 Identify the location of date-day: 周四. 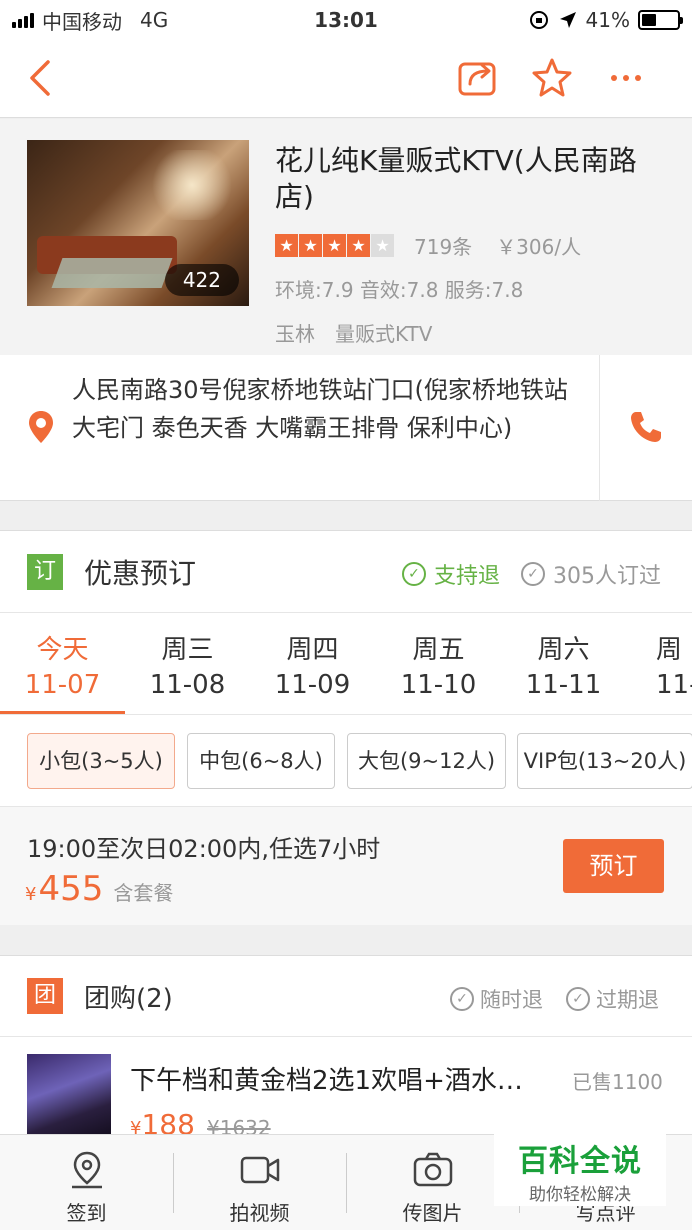
(312, 650).